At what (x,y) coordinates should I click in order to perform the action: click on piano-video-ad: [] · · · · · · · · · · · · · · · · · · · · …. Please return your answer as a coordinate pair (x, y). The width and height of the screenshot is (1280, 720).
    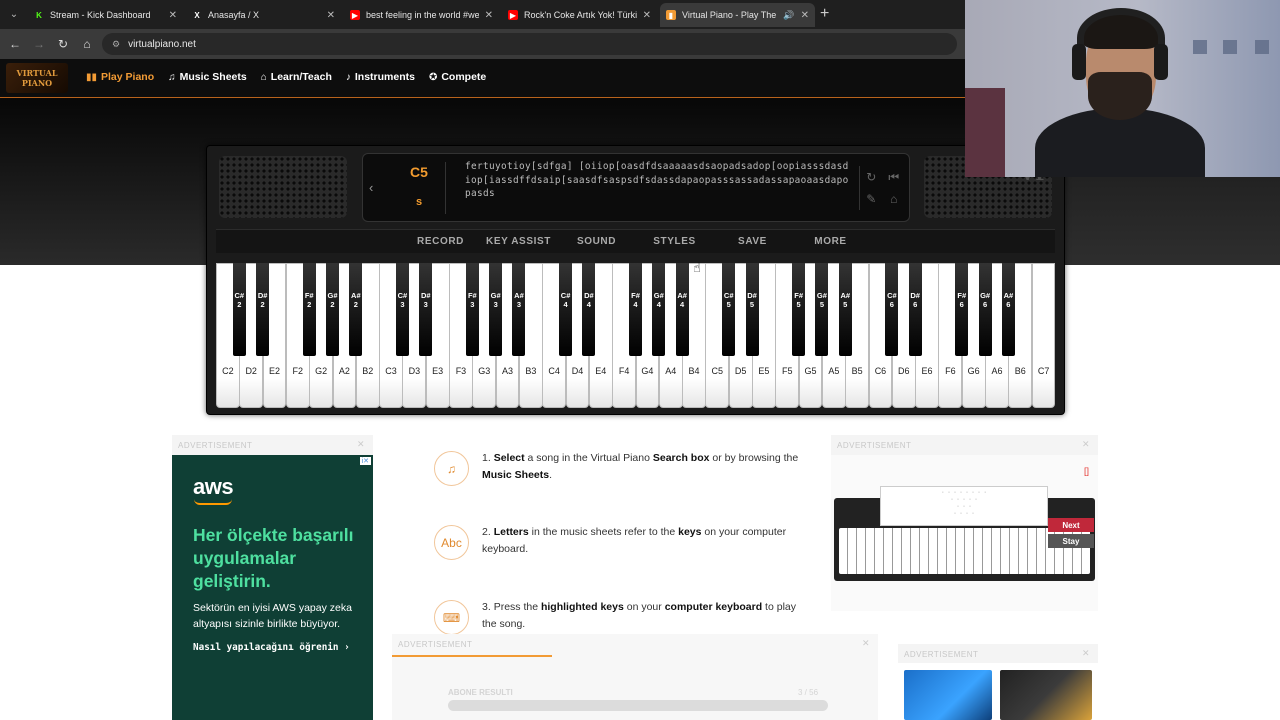
    Looking at the image, I should click on (964, 533).